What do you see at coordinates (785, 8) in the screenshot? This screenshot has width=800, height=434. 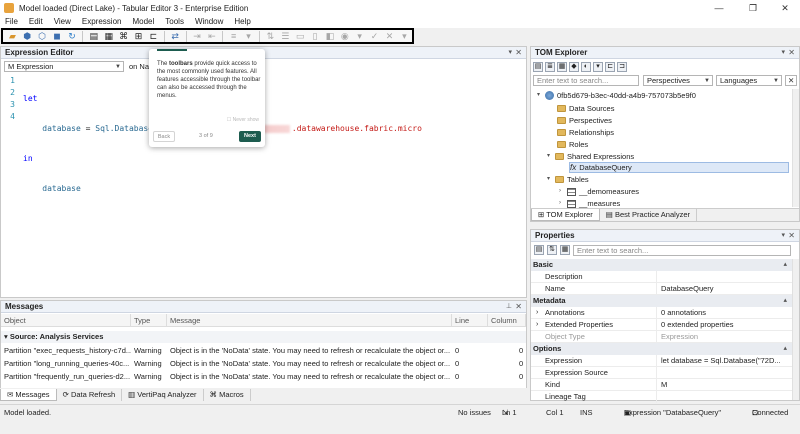 I see `close-window-button: ✕` at bounding box center [785, 8].